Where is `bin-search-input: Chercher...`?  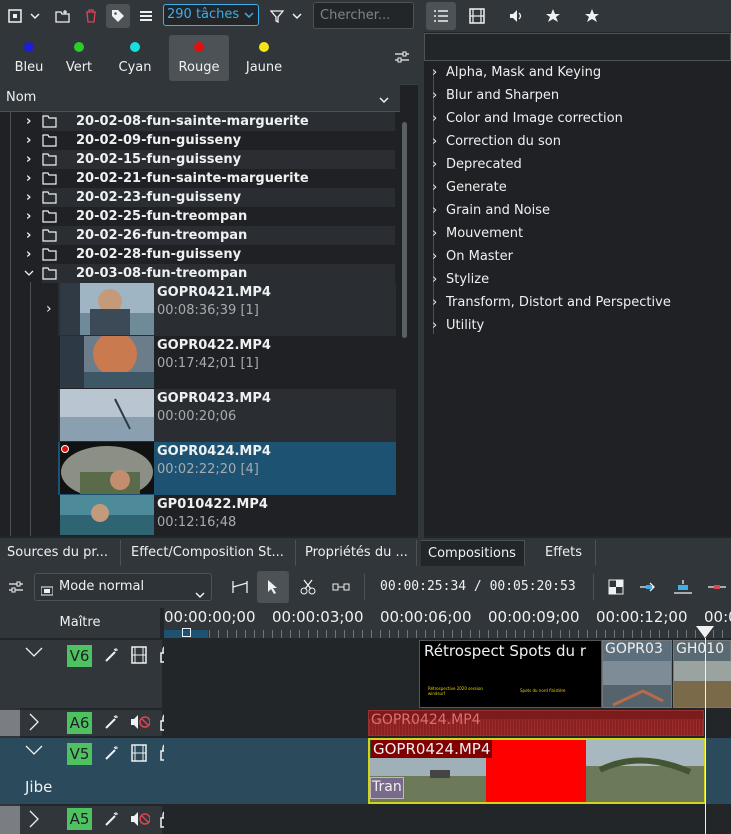 bin-search-input: Chercher... is located at coordinates (363, 15).